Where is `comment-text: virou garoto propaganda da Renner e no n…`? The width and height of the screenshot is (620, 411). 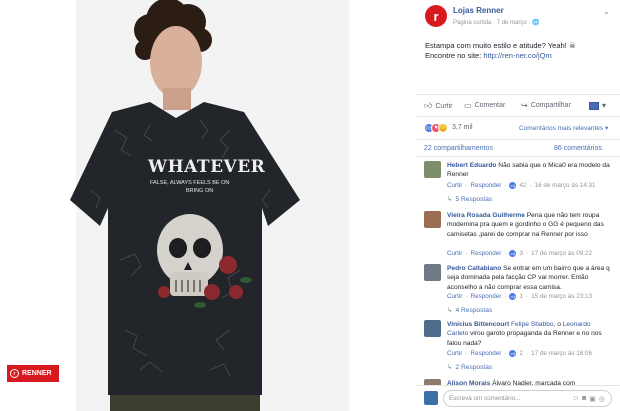 comment-text: virou garoto propaganda da Renner e no n… is located at coordinates (524, 338).